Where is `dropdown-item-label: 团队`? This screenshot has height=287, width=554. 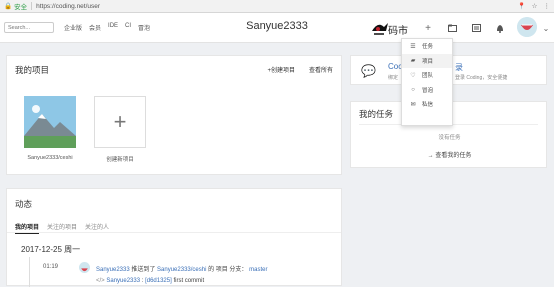 dropdown-item-label: 团队 is located at coordinates (428, 76).